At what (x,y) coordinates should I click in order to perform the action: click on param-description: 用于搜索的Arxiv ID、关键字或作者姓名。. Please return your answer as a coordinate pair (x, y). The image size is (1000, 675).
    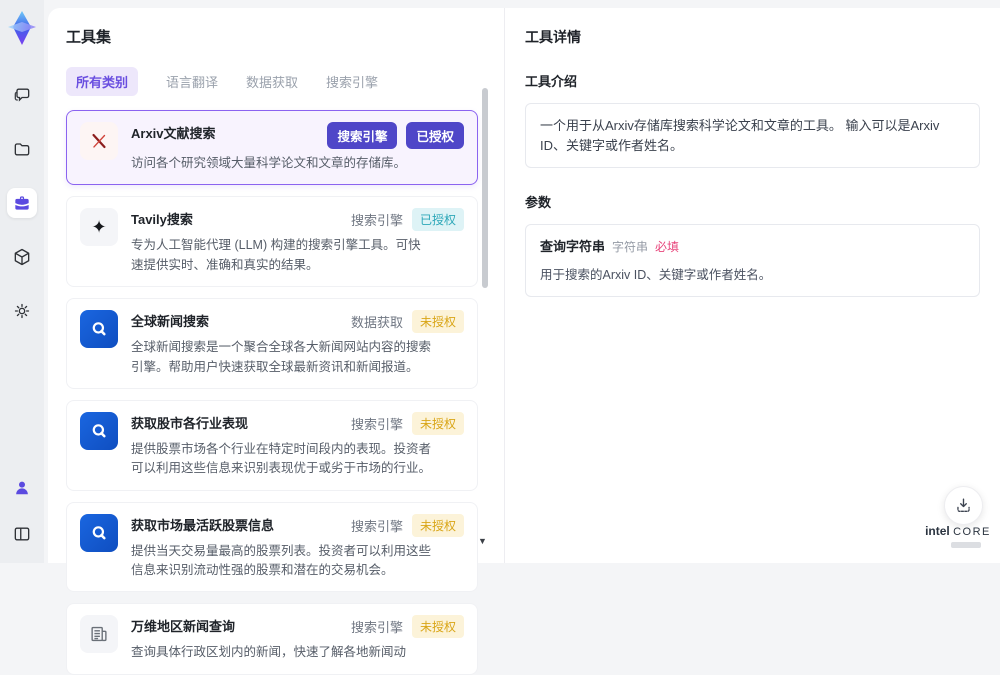
    Looking at the image, I should click on (656, 274).